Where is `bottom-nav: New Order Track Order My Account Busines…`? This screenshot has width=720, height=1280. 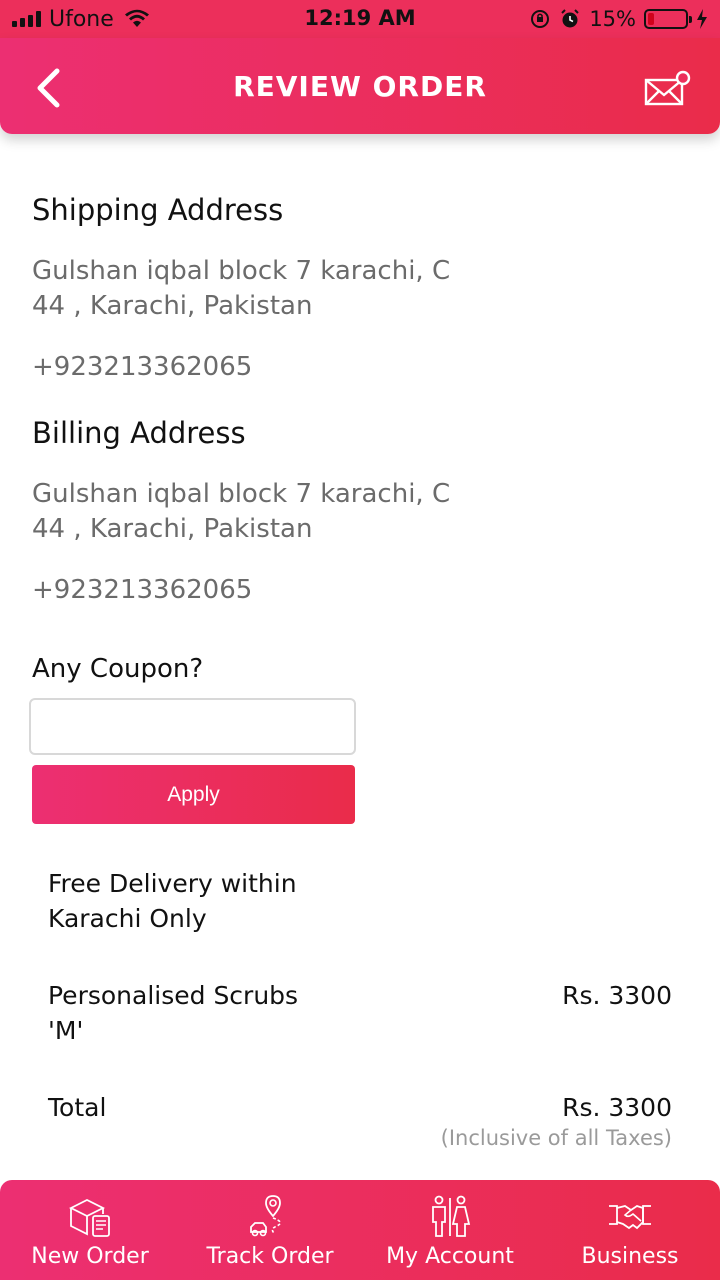
bottom-nav: New Order Track Order My Account Busines… is located at coordinates (360, 1230).